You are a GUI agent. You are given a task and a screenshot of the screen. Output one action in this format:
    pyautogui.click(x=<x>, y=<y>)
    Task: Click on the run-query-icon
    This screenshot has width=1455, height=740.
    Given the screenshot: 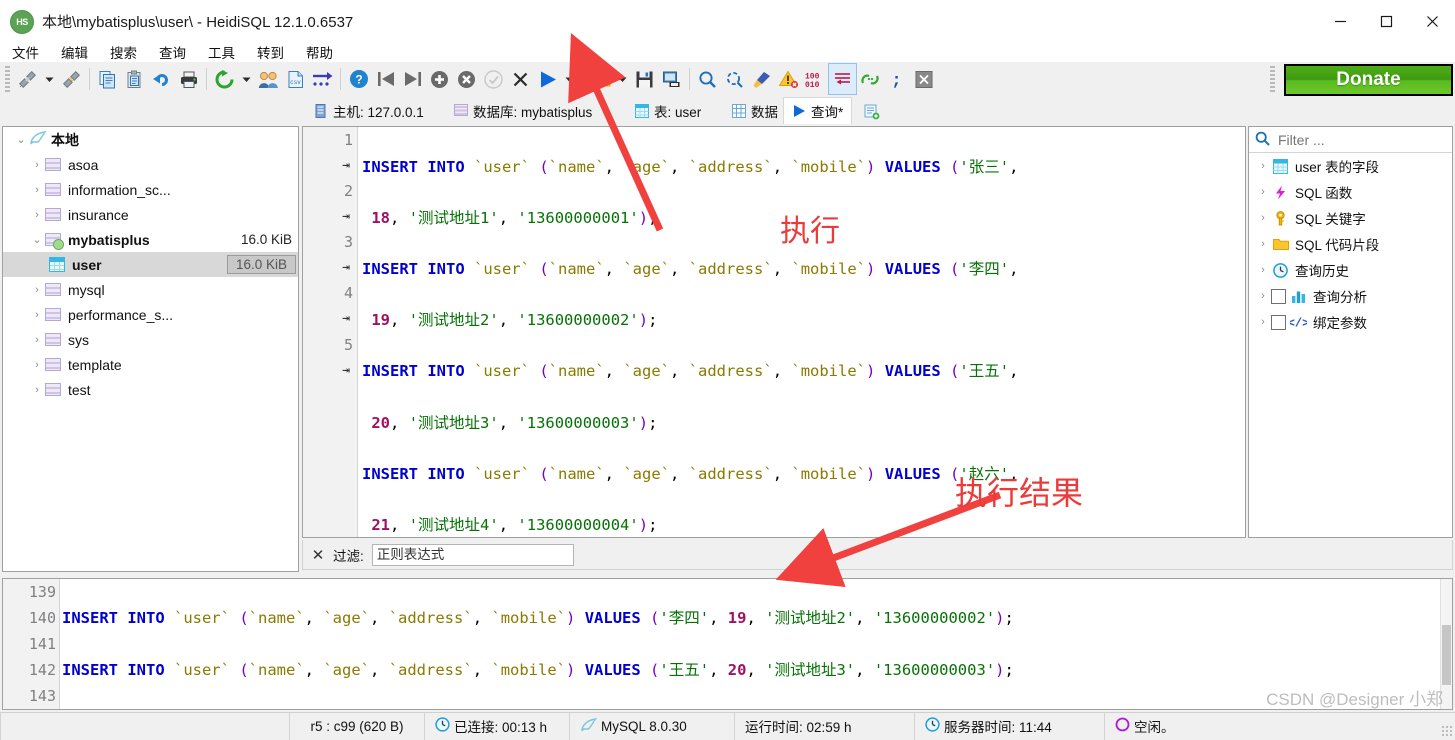 What is the action you would take?
    pyautogui.click(x=547, y=79)
    